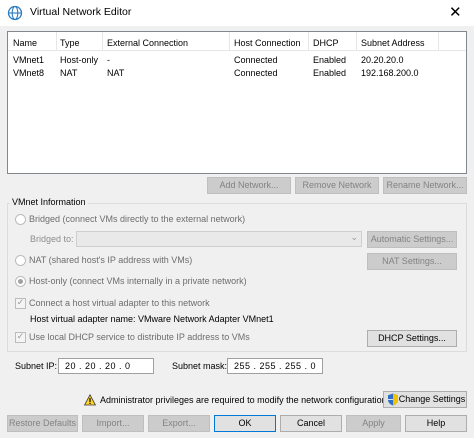 The width and height of the screenshot is (474, 438). What do you see at coordinates (79, 60) in the screenshot?
I see `row-cell: Host-only` at bounding box center [79, 60].